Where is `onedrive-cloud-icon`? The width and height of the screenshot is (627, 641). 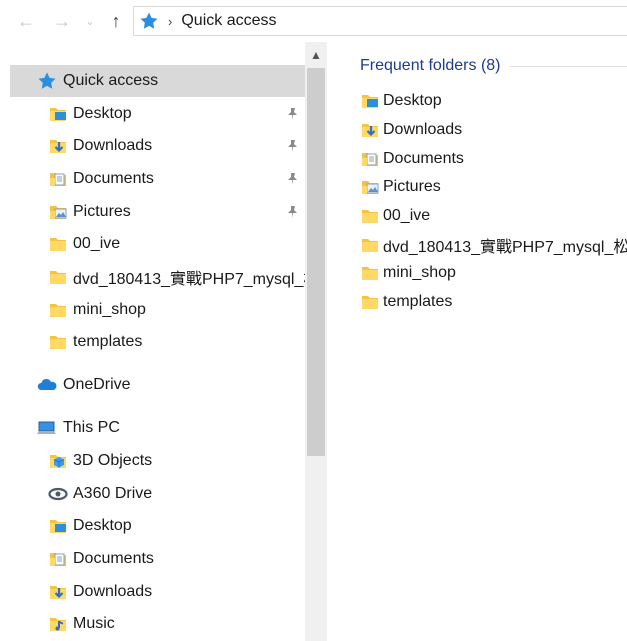 onedrive-cloud-icon is located at coordinates (47, 385).